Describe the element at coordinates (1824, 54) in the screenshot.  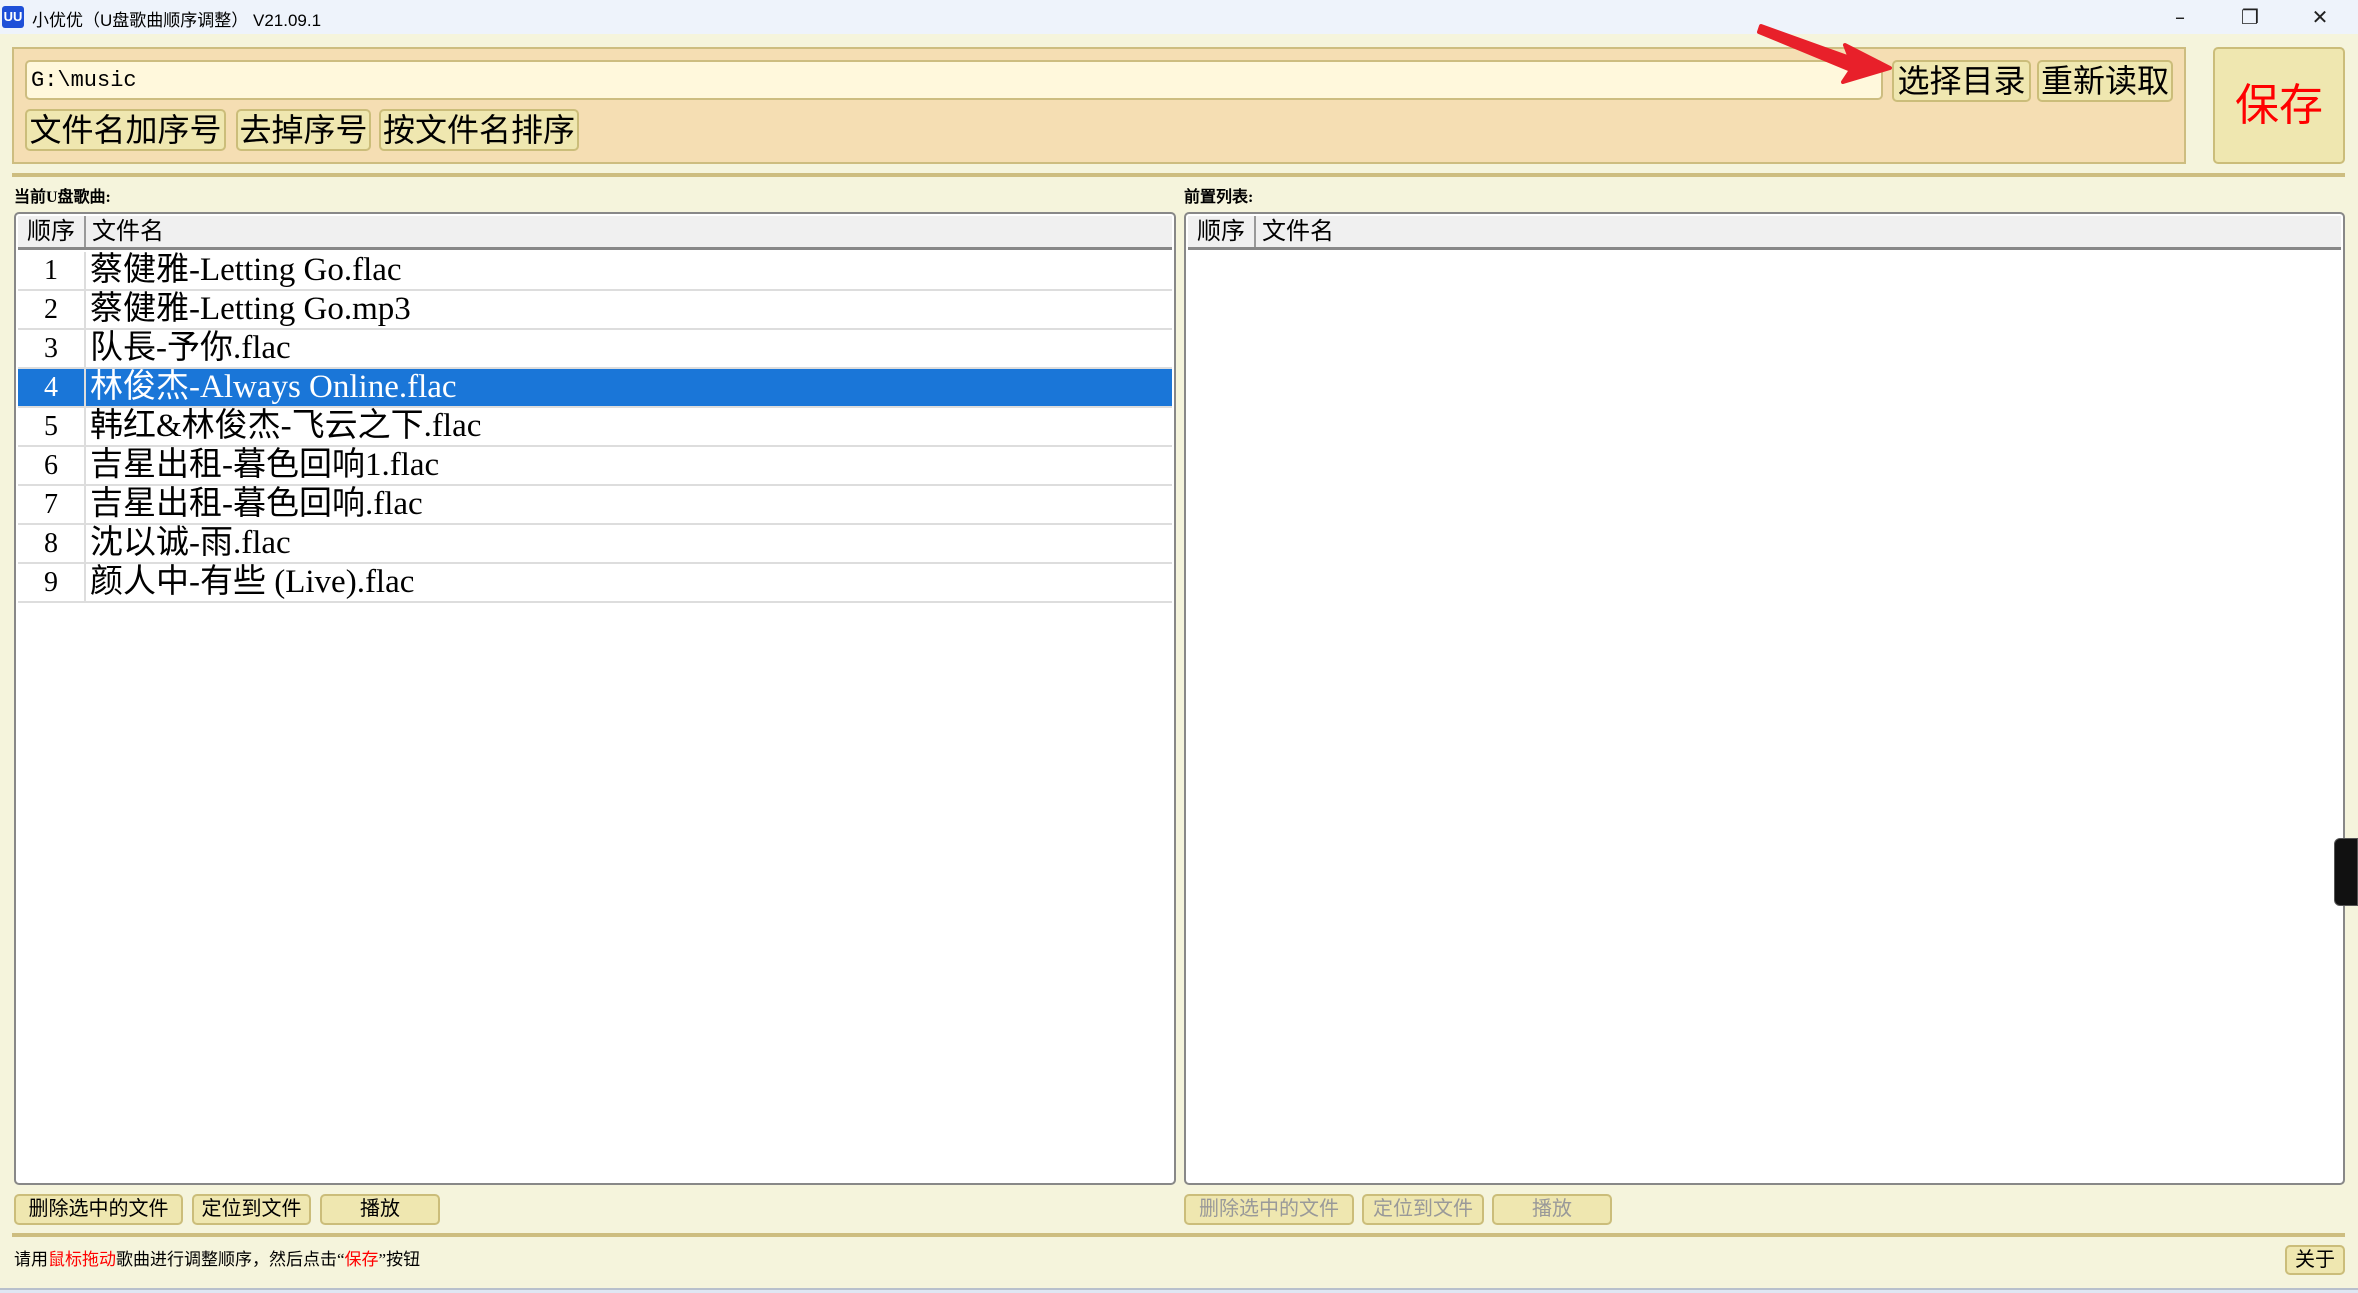
I see `red-arrow-annotation` at that location.